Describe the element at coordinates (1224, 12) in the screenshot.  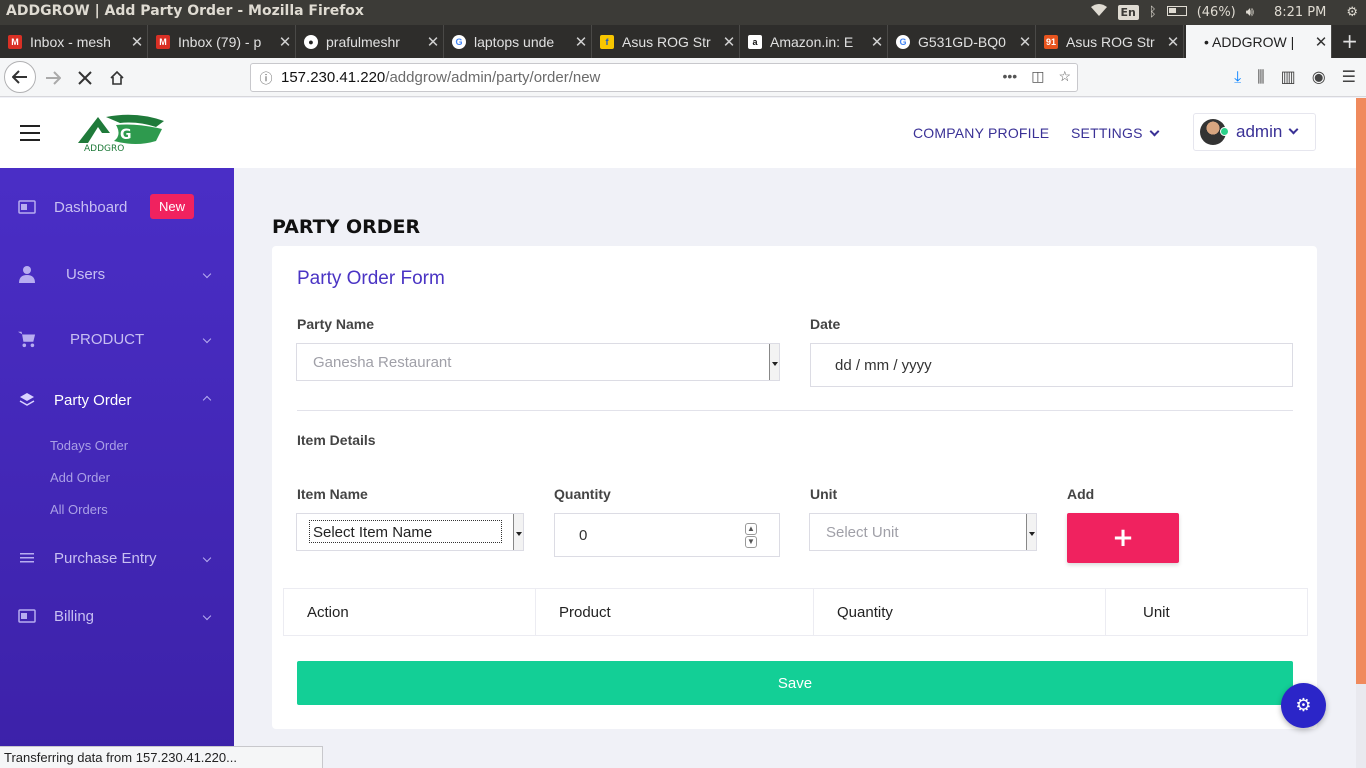
I see `system-tray: En ᛒ (46%) 🔊︎ 8:21 PM ⚙` at that location.